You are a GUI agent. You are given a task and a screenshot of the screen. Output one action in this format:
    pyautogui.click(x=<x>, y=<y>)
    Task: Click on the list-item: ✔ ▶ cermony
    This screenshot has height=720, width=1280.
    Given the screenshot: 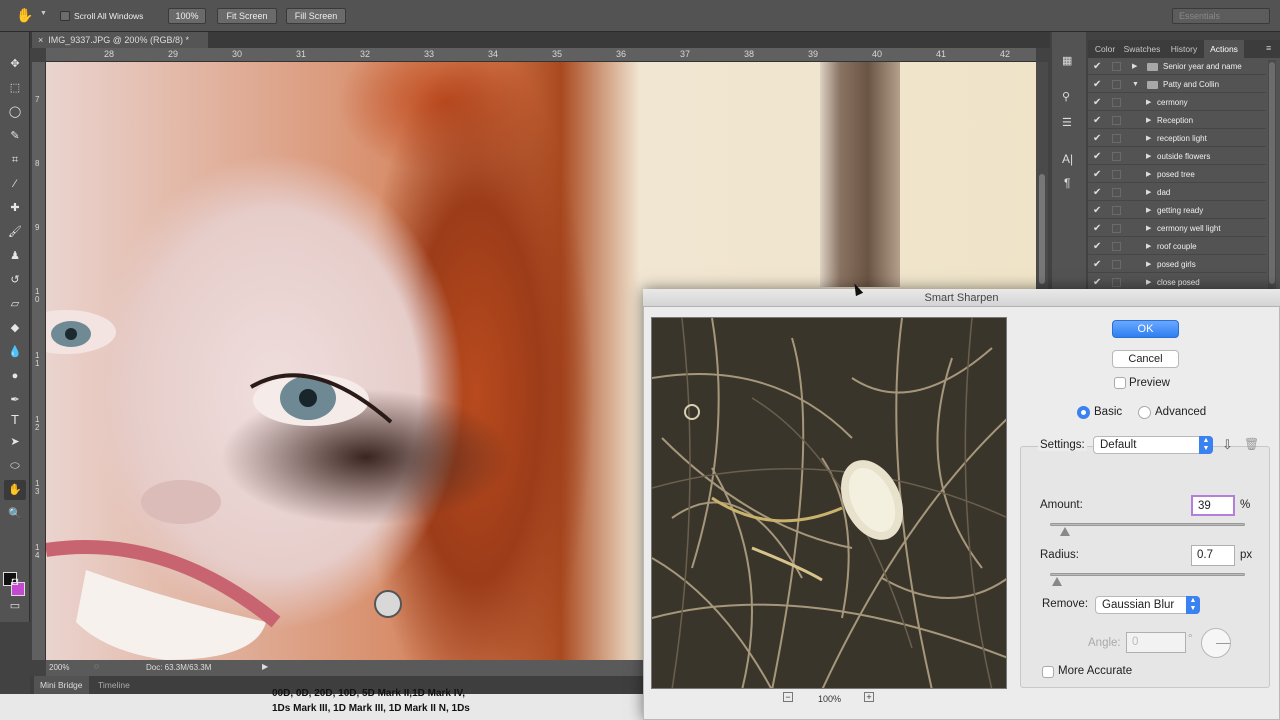 What is the action you would take?
    pyautogui.click(x=1177, y=102)
    